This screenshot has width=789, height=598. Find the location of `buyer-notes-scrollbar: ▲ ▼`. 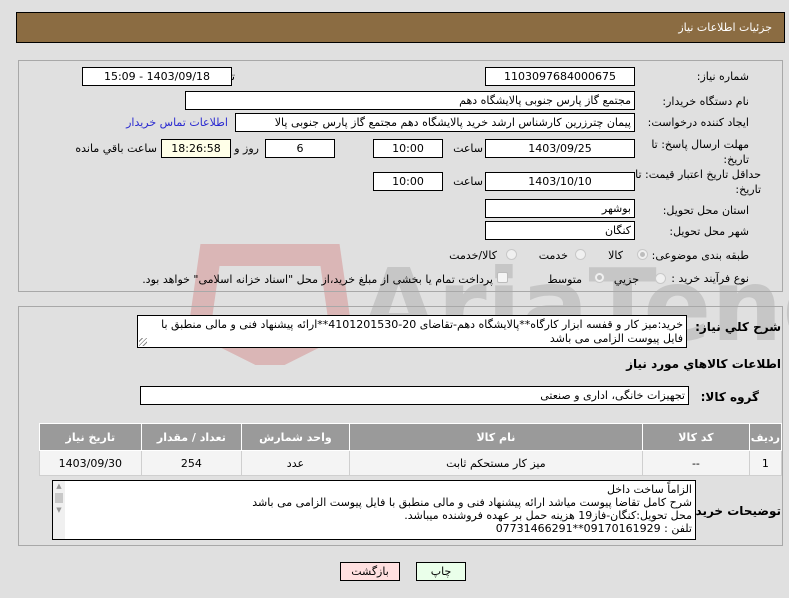

buyer-notes-scrollbar: ▲ ▼ is located at coordinates (59, 510).